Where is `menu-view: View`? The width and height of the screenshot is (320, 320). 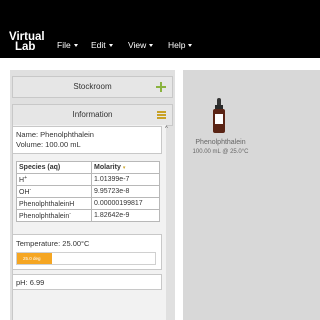
menu-view: View is located at coordinates (141, 45).